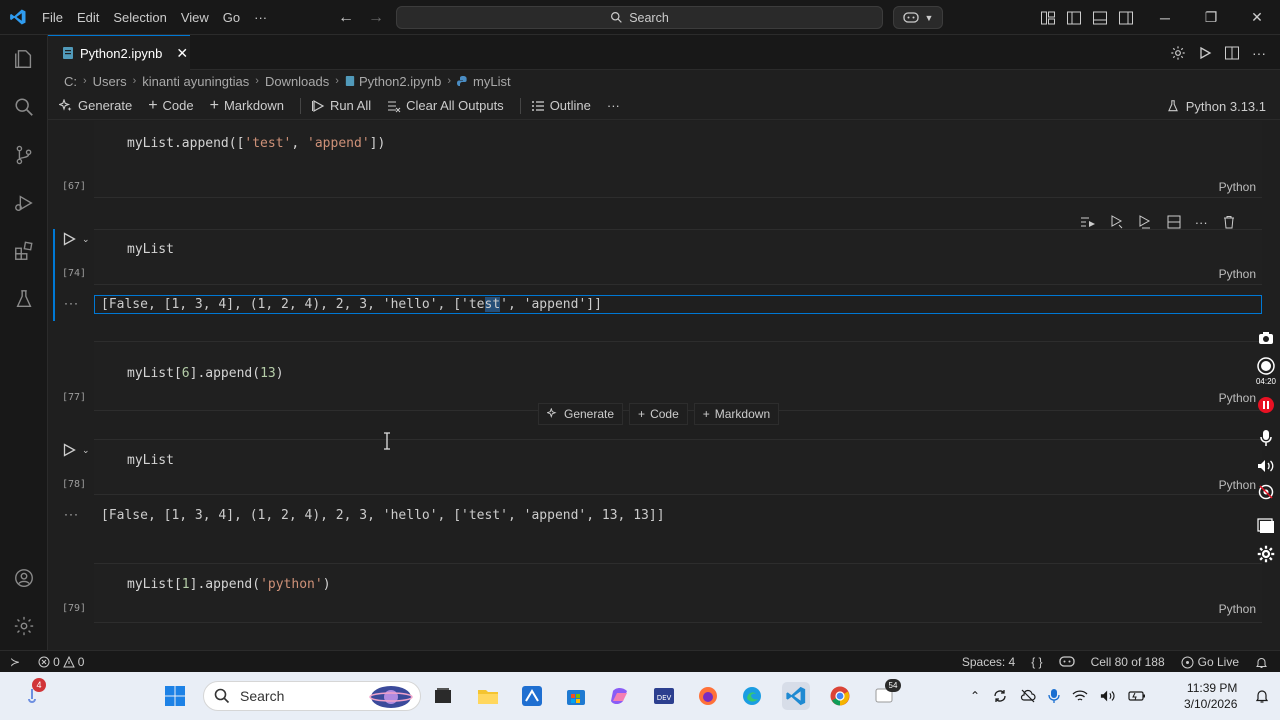  Describe the element at coordinates (1128, 662) in the screenshot. I see `cell-position-status: Cell 80 of 188` at that location.